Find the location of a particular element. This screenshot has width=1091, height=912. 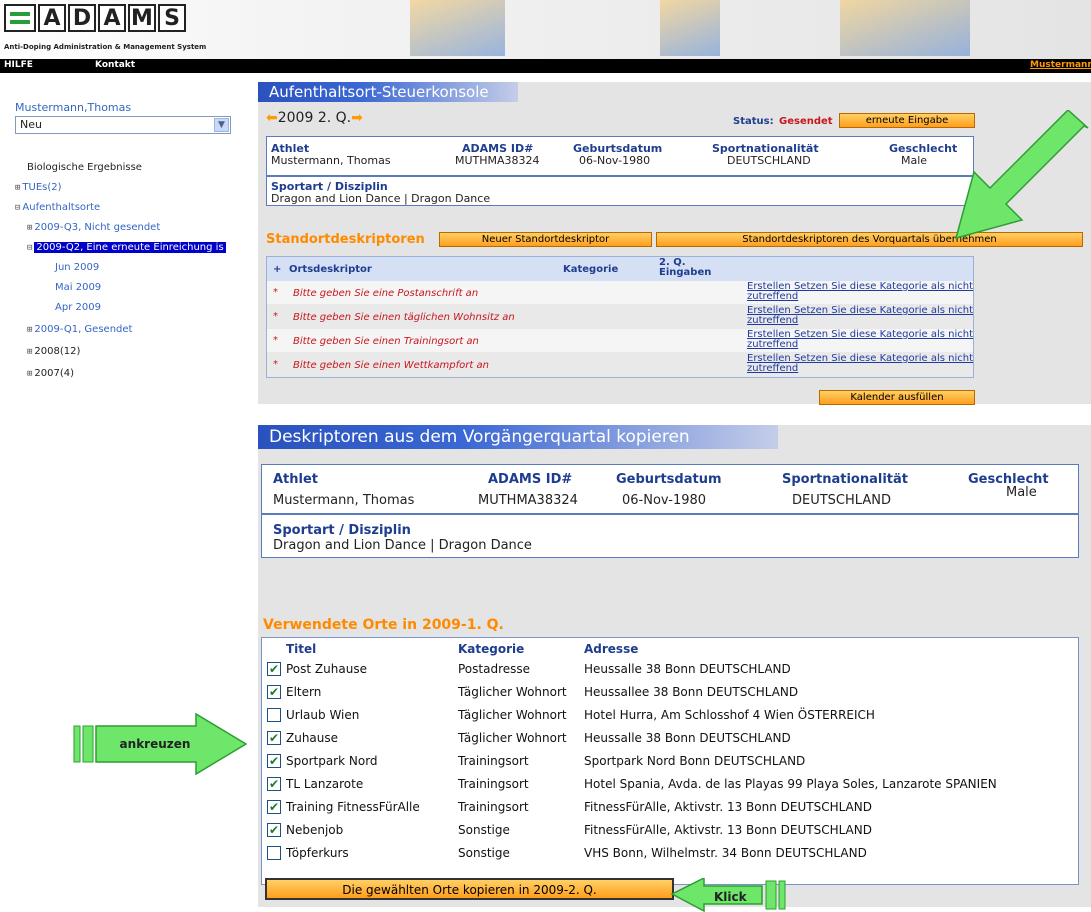

next-arrow-icon: ➡ is located at coordinates (357, 118).